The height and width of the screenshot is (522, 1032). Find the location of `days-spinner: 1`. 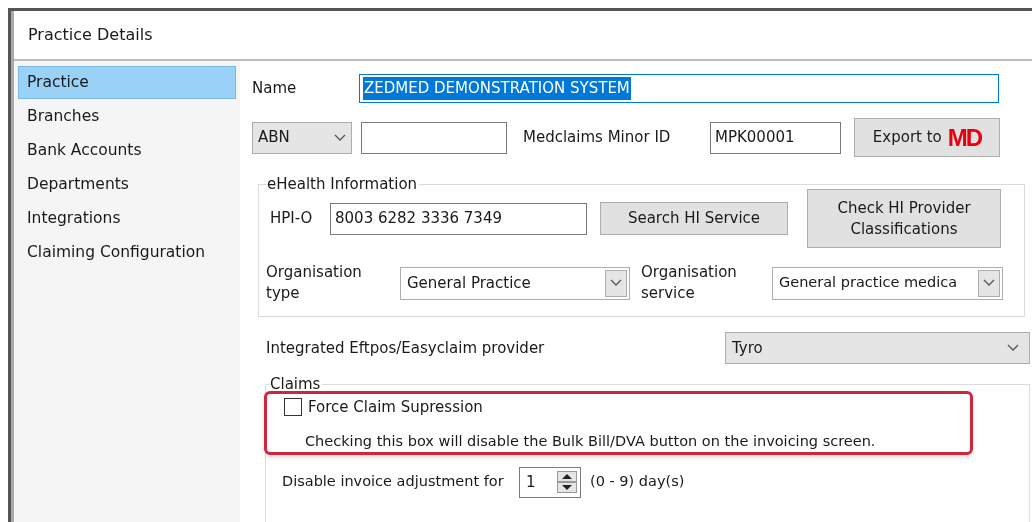

days-spinner: 1 is located at coordinates (550, 482).